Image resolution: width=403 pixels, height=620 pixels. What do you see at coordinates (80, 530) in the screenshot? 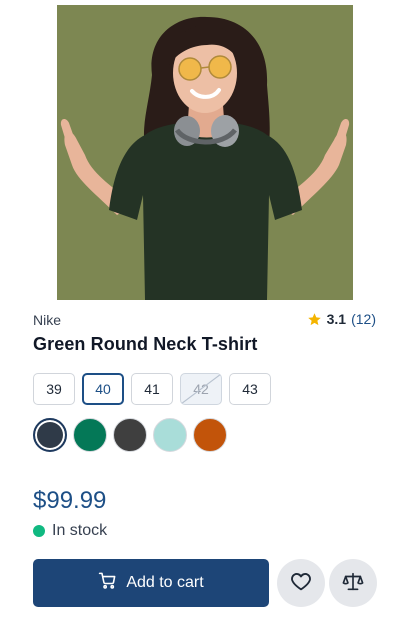
I see `stock-label: In stock` at bounding box center [80, 530].